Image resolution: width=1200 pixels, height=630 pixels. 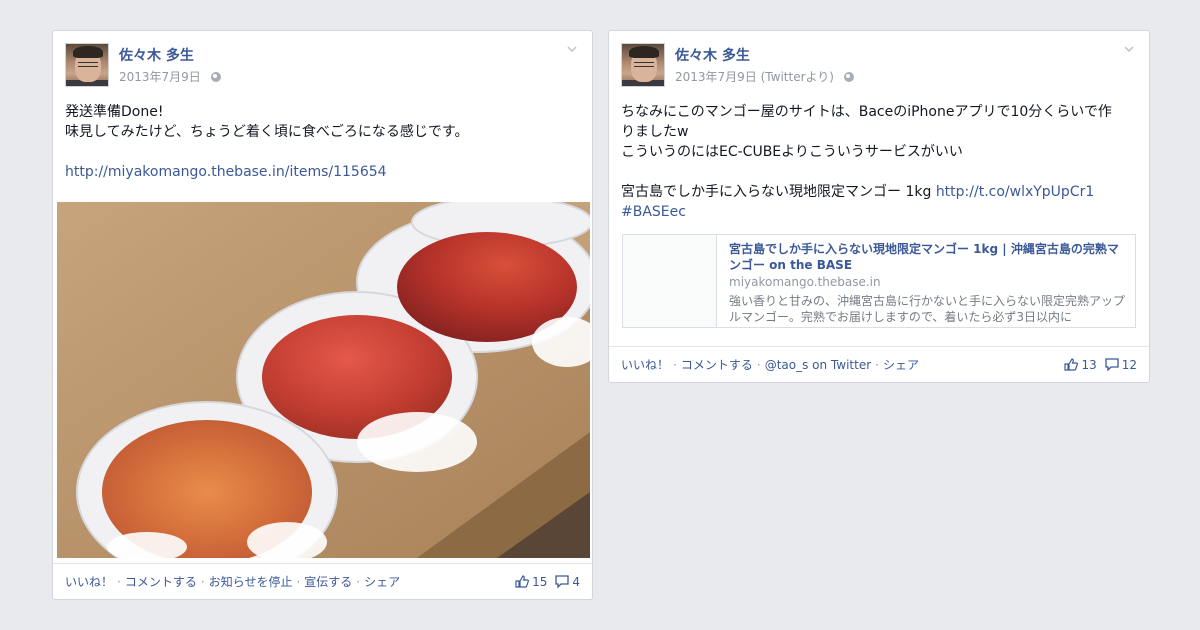 What do you see at coordinates (778, 192) in the screenshot?
I see `post-line: 宮古島でしか手に入らない現地限定マンゴー 1kg` at bounding box center [778, 192].